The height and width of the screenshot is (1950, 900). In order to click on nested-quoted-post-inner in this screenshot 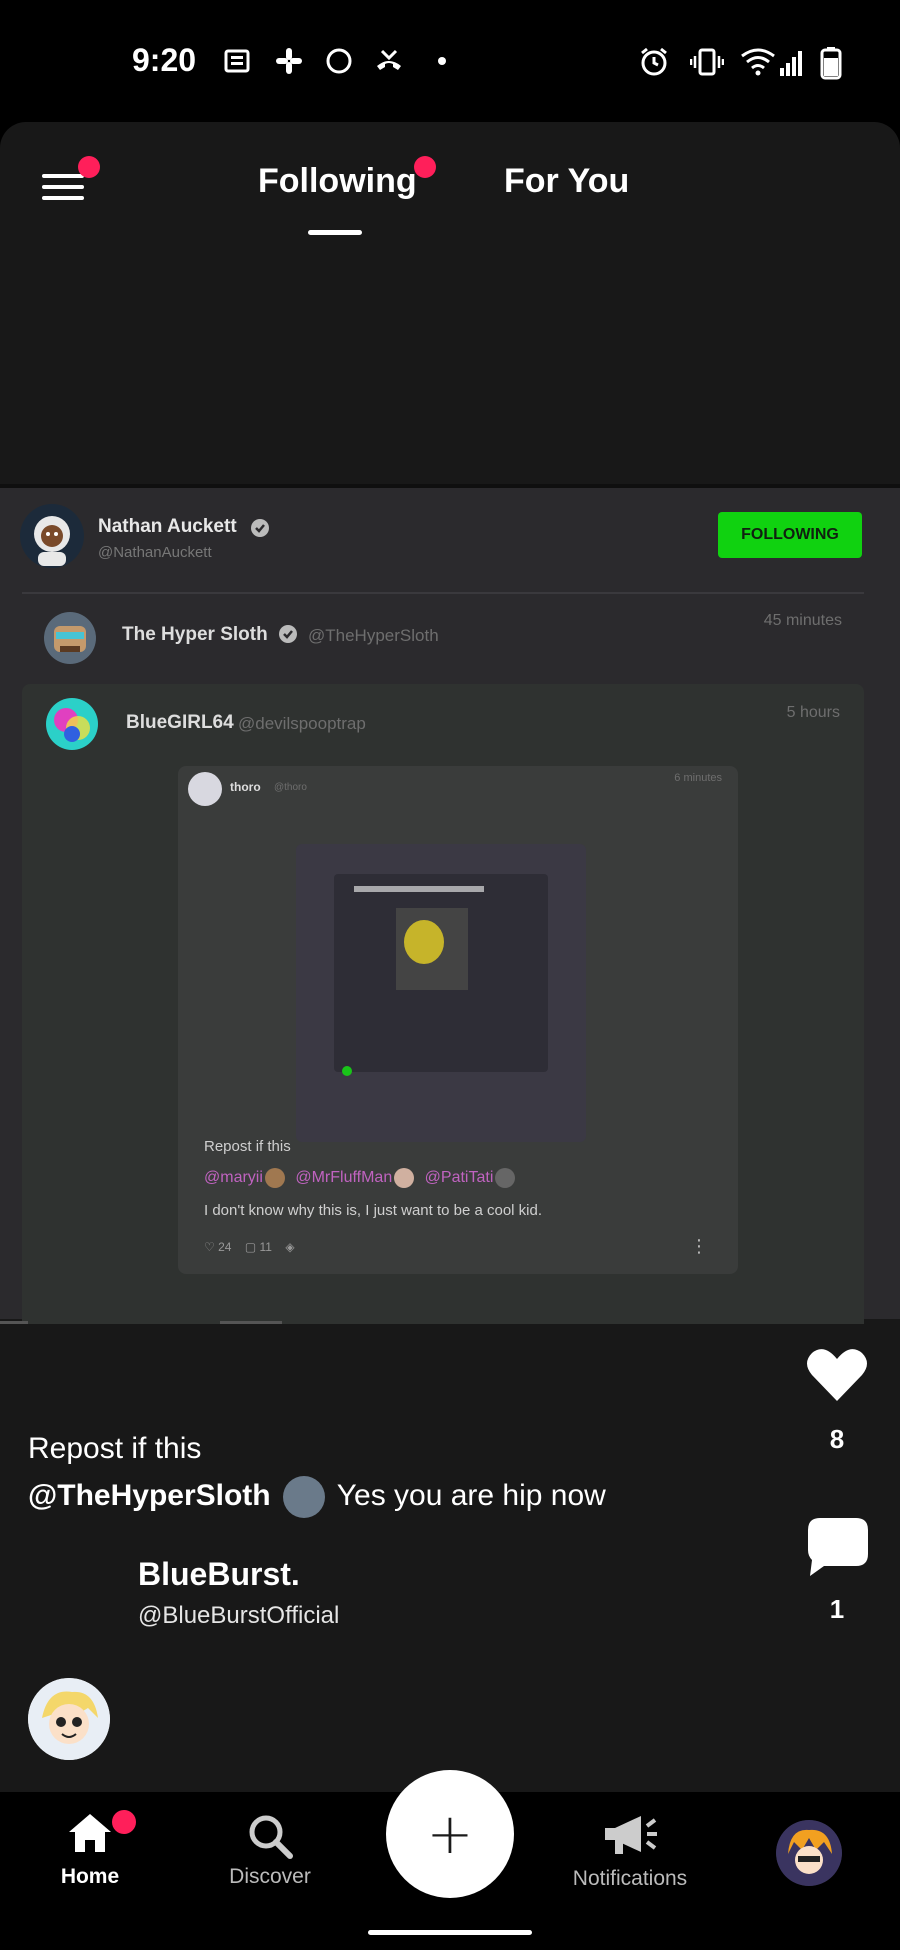, I will do `click(441, 973)`.